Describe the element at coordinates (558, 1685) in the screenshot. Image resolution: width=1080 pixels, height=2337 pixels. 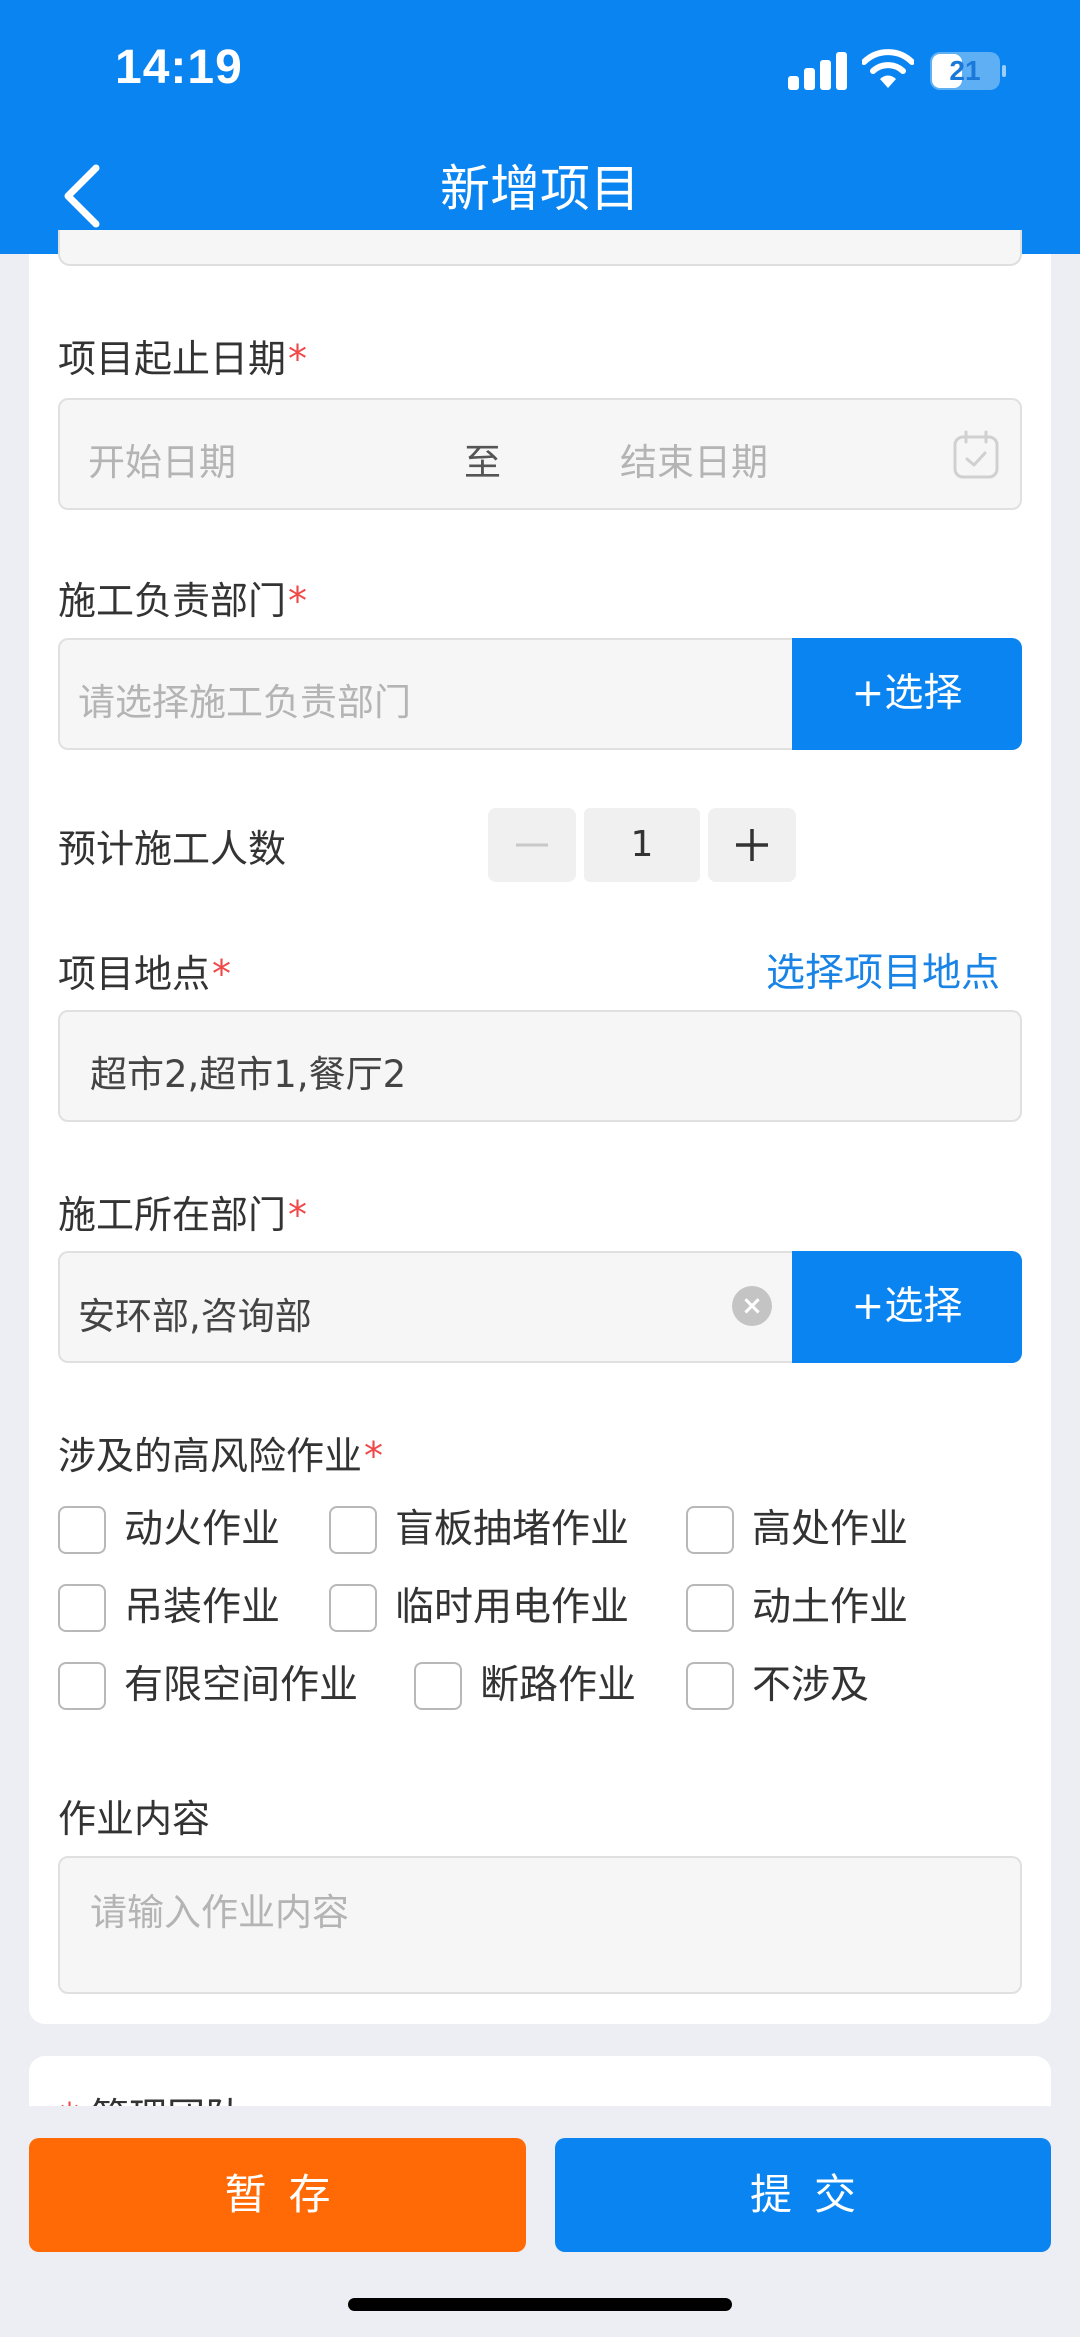
I see `checkbox-label: 断路作业` at that location.